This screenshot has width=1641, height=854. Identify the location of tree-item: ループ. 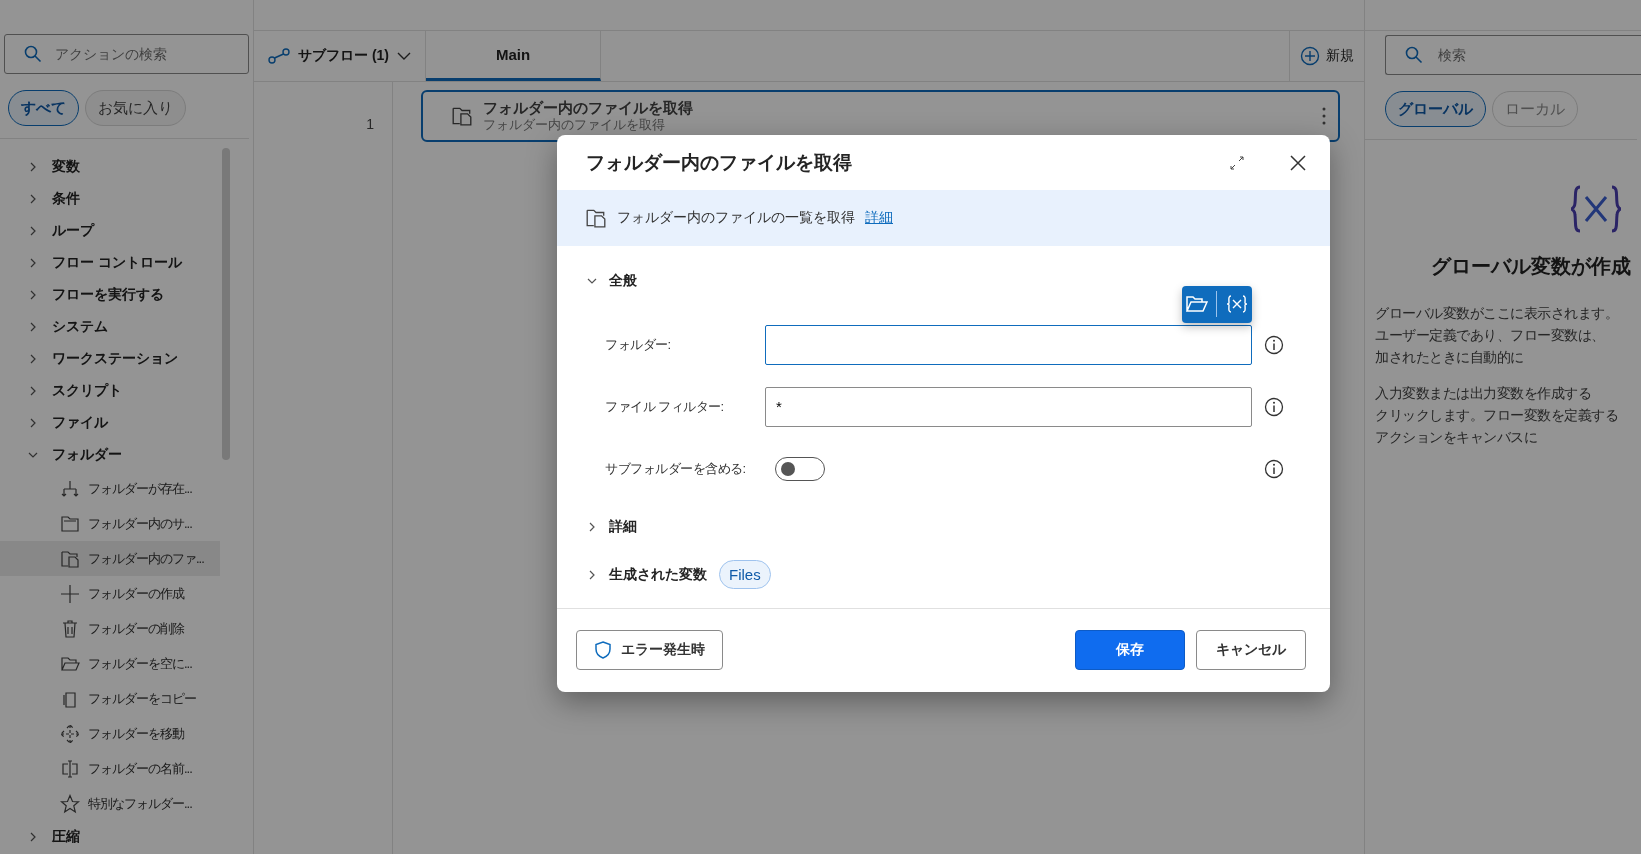
(110, 231).